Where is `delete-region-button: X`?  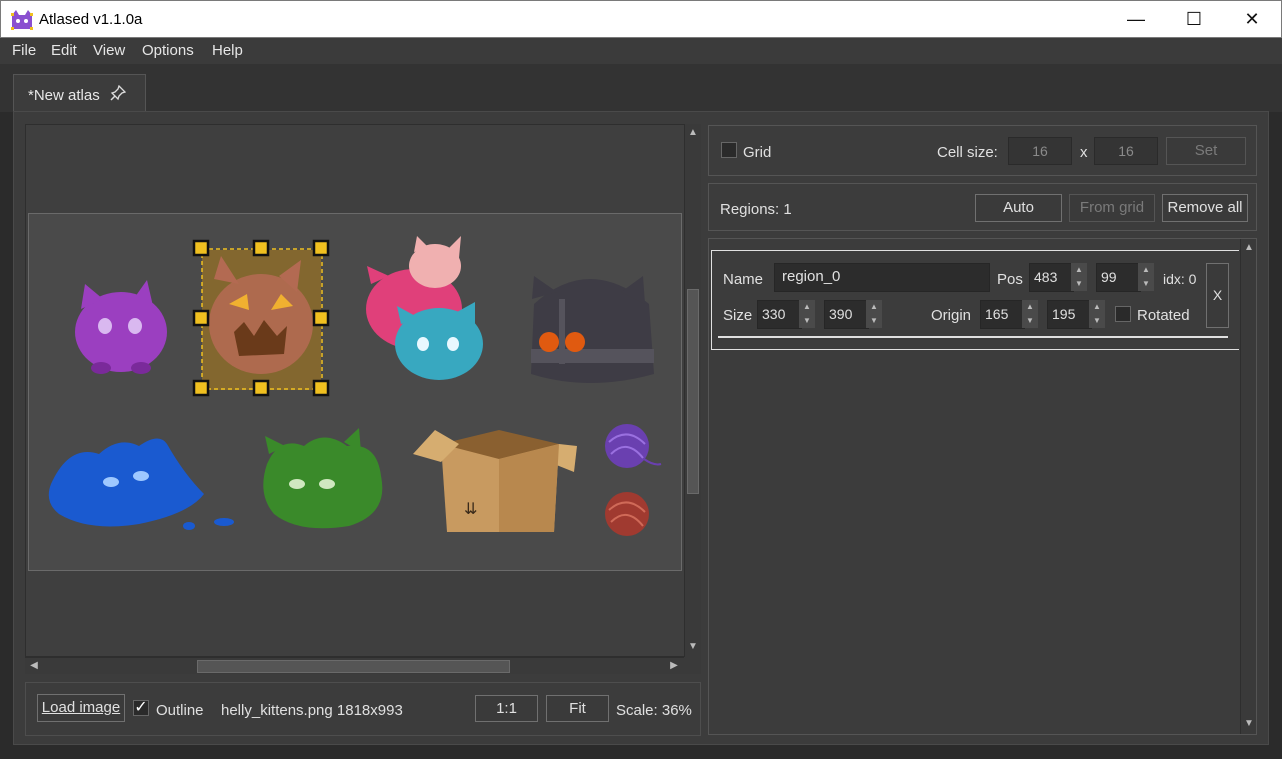 delete-region-button: X is located at coordinates (1217, 295).